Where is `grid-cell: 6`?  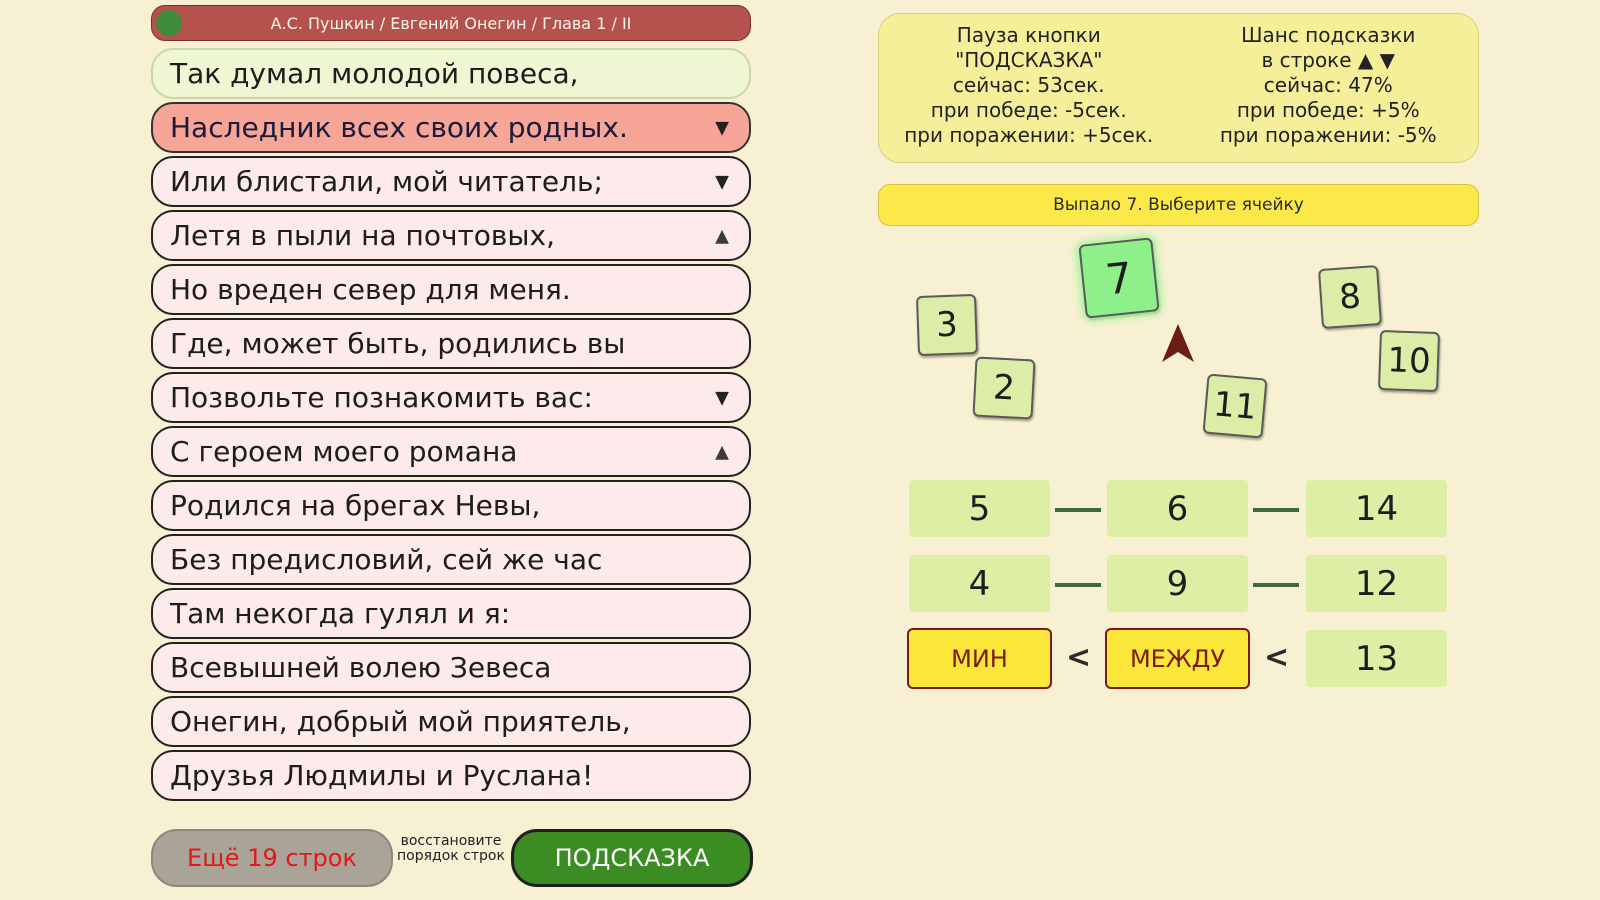
grid-cell: 6 is located at coordinates (1177, 508).